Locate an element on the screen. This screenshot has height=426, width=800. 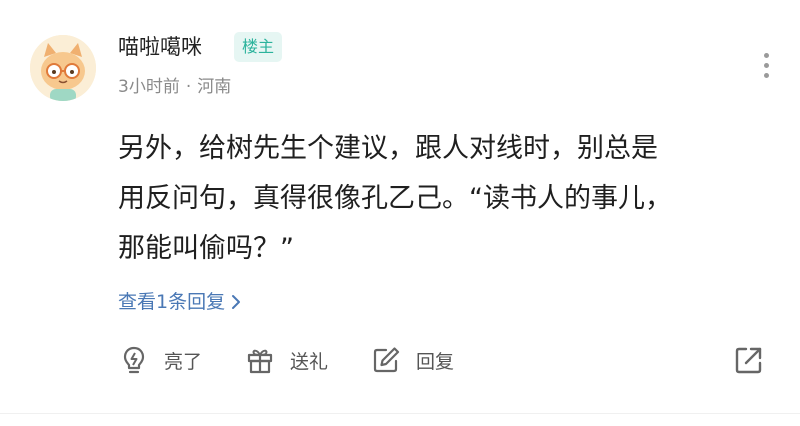
comment-line: 另外，给树先生个建议，跟人对线时，别总是 is located at coordinates (388, 148).